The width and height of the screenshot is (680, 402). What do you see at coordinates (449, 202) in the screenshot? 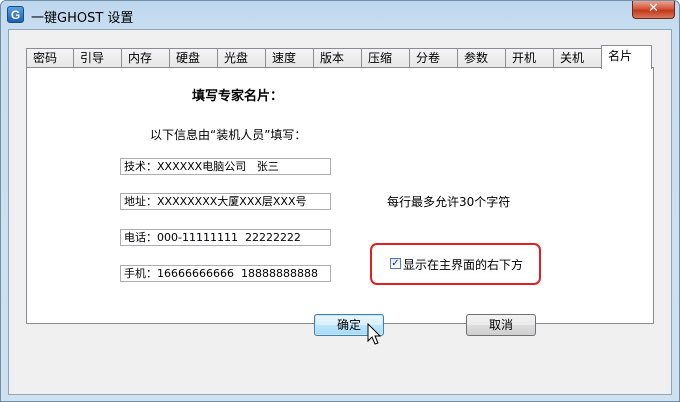
I see `char-limit-note: 每行最多允许30个字符` at bounding box center [449, 202].